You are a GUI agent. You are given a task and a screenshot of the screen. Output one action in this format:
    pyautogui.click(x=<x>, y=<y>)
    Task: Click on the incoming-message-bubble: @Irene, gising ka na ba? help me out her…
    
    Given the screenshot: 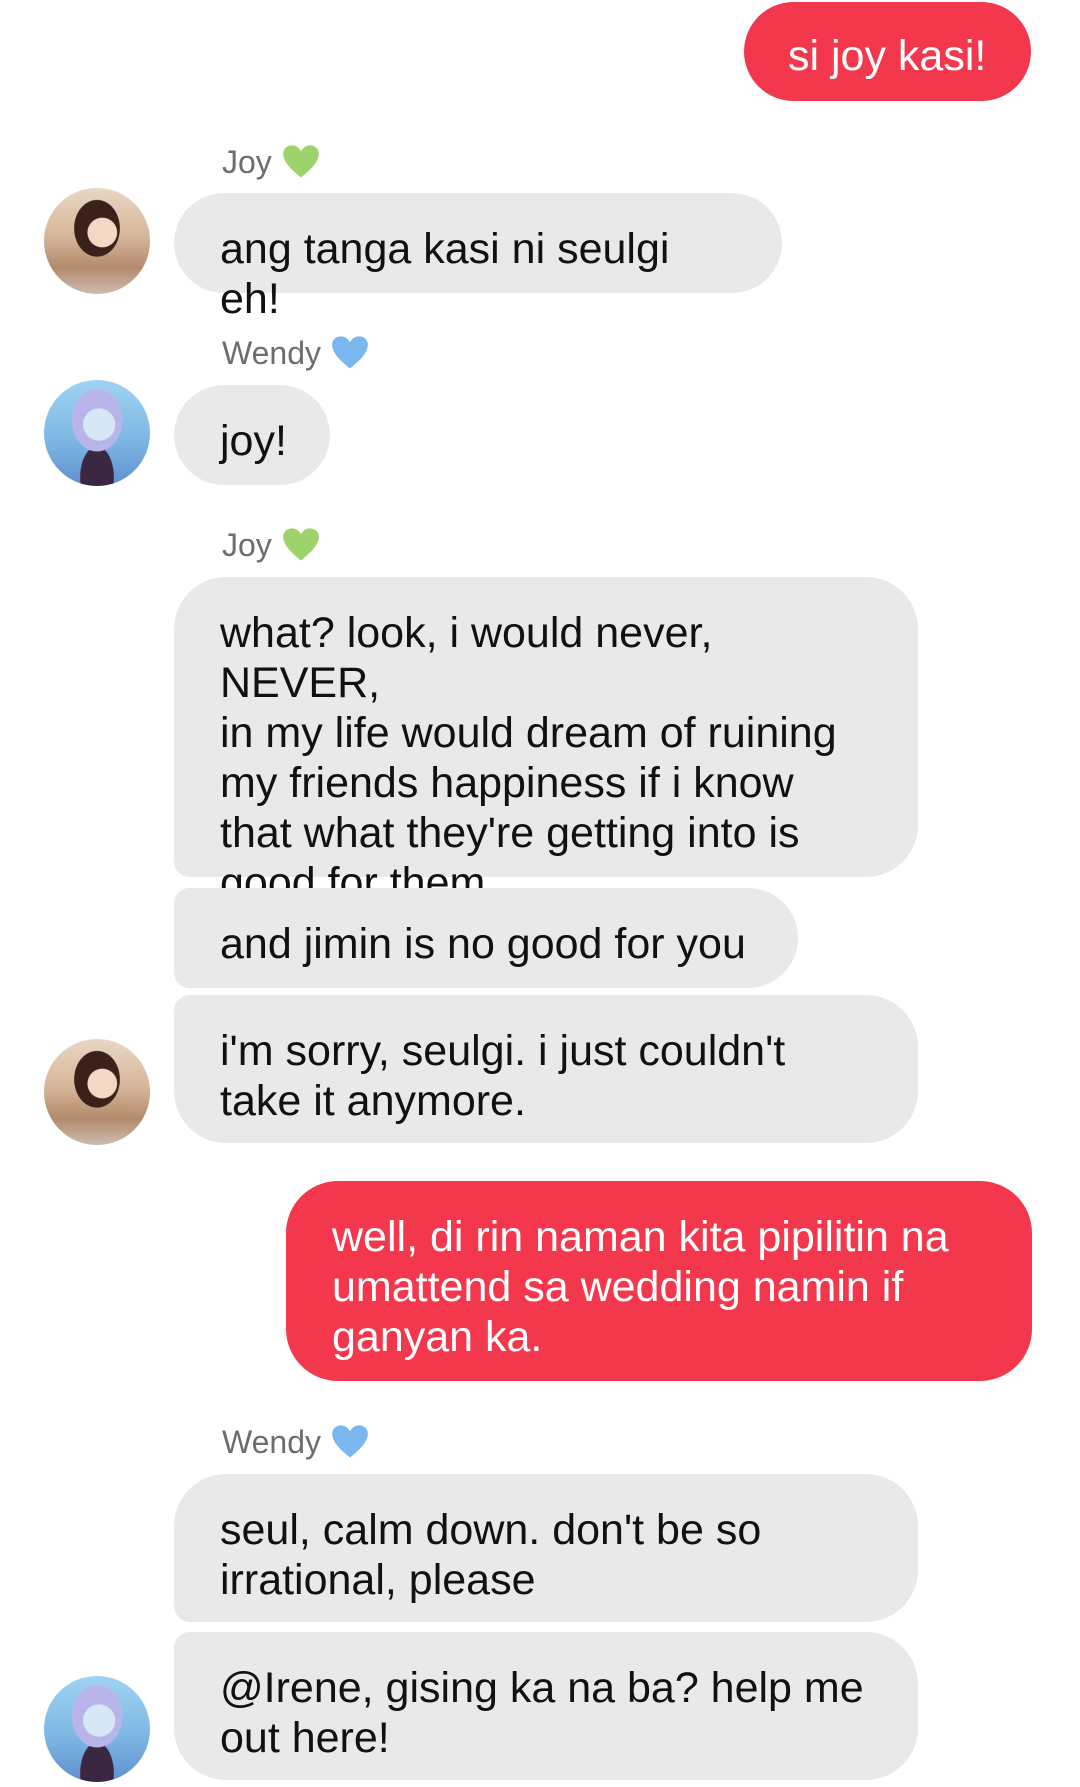 What is the action you would take?
    pyautogui.click(x=546, y=1706)
    